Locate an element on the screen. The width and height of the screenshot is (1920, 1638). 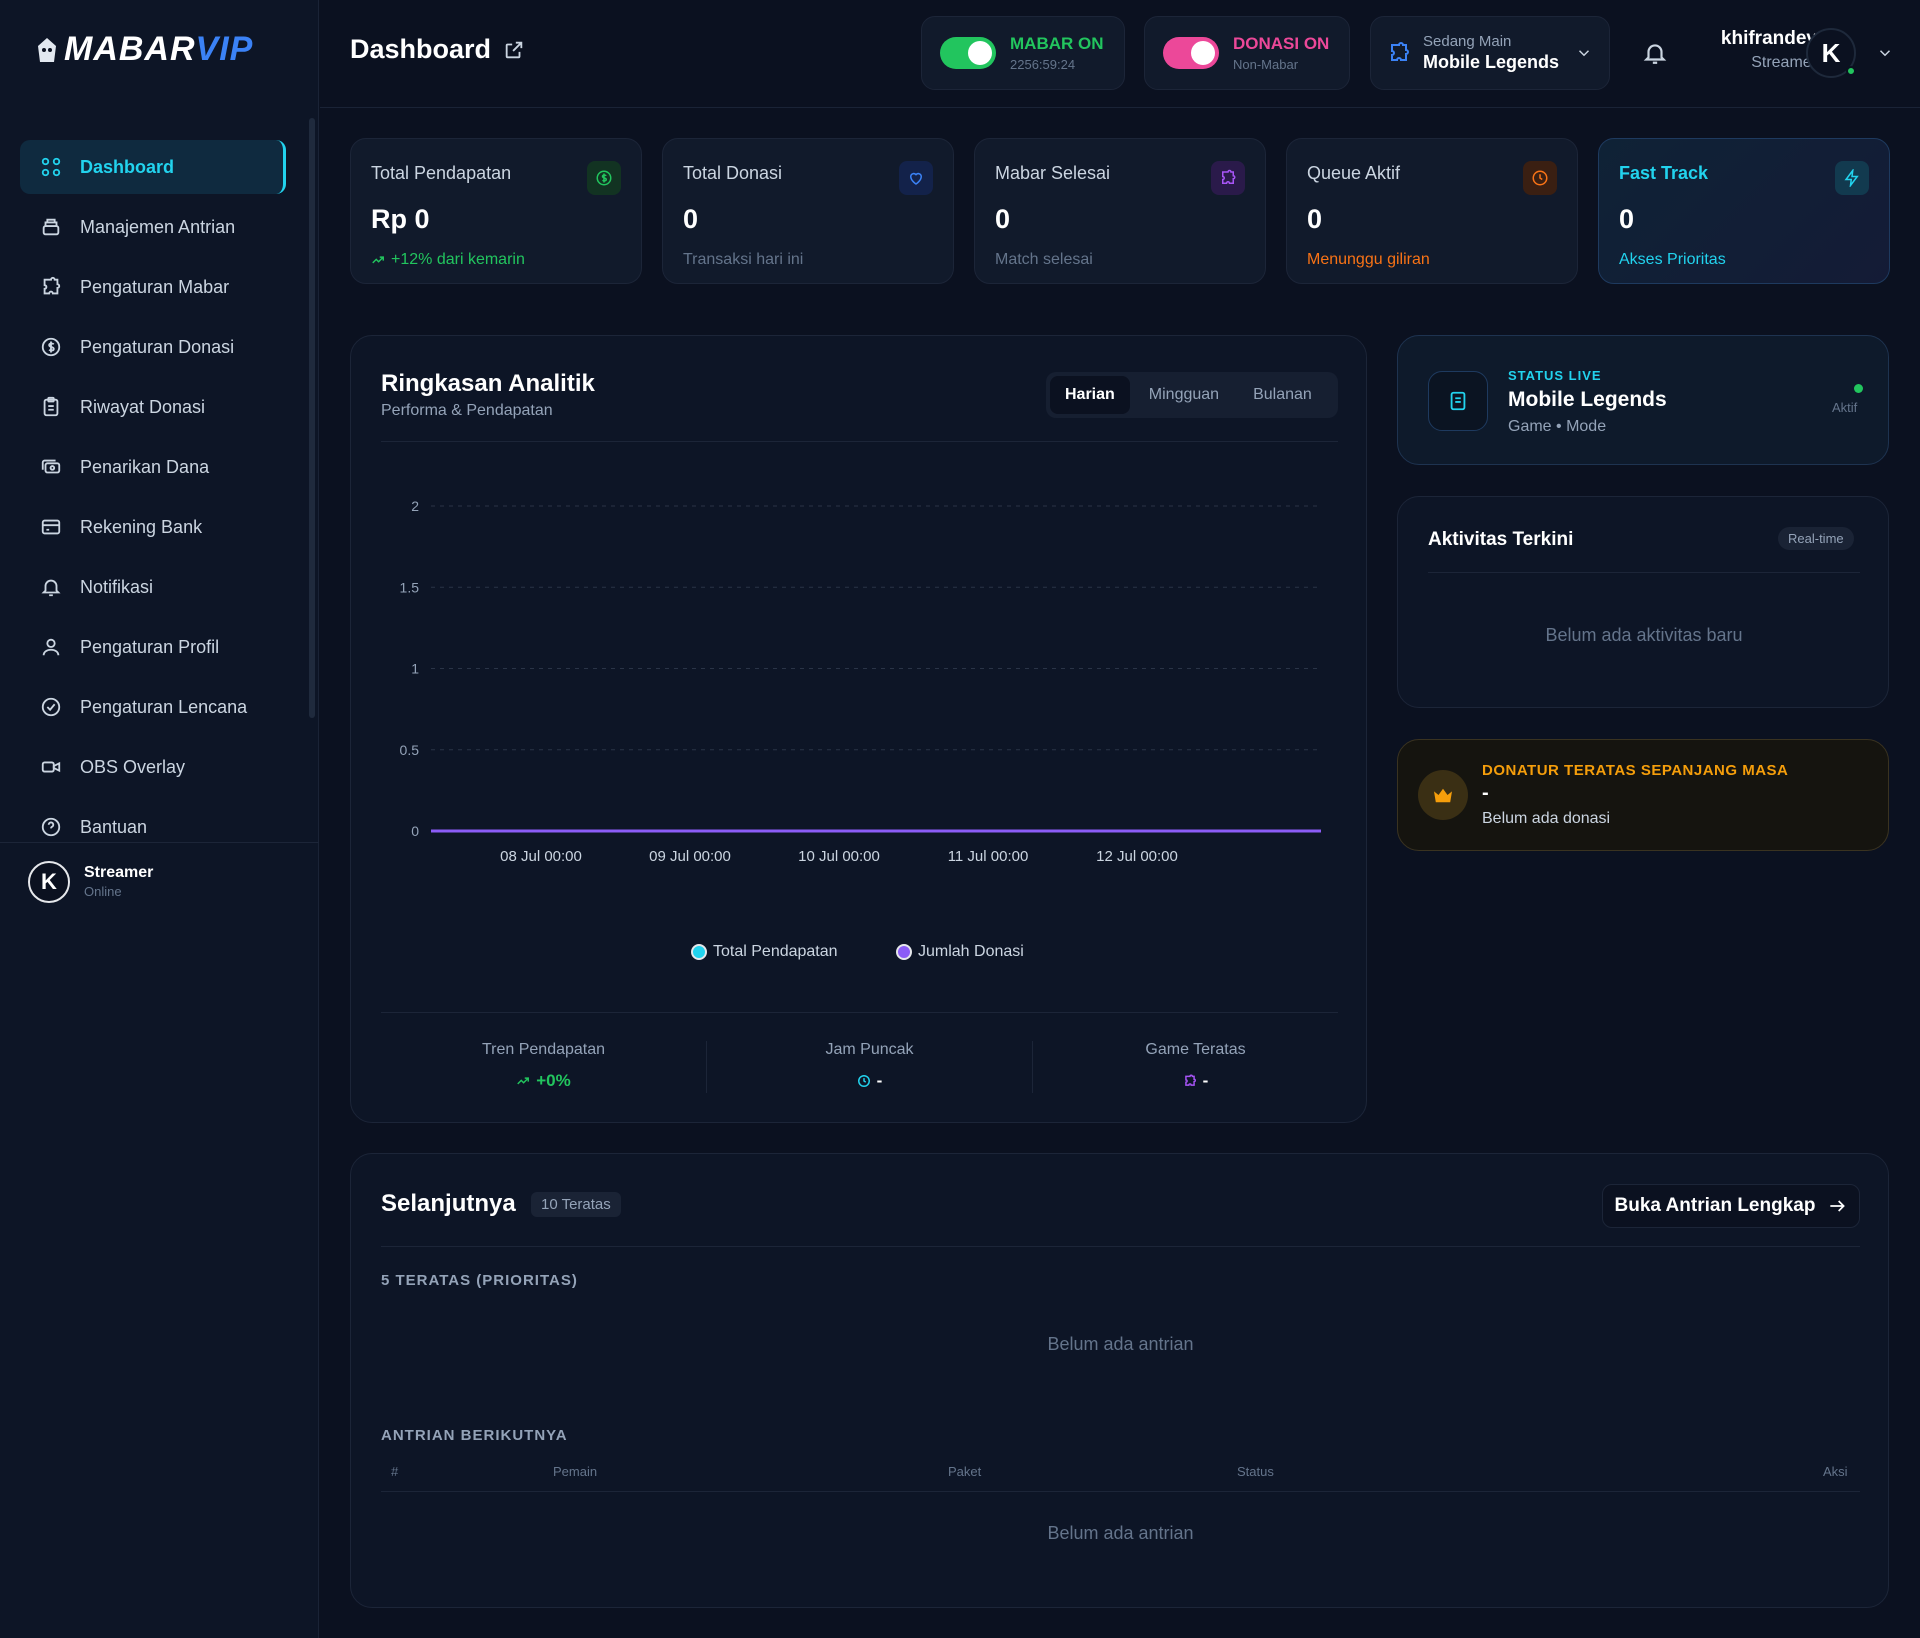
brand-logo: MABARVIP is located at coordinates (143, 49).